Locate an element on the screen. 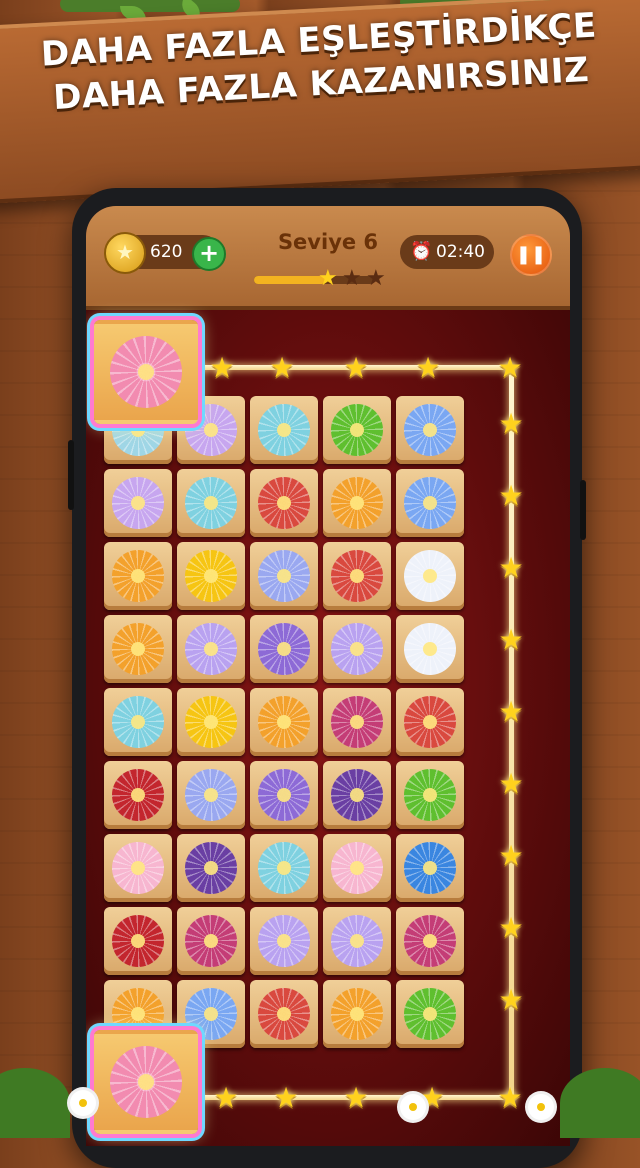 Image resolution: width=640 pixels, height=1168 pixels. timer: ⏰ 02:40 is located at coordinates (447, 252).